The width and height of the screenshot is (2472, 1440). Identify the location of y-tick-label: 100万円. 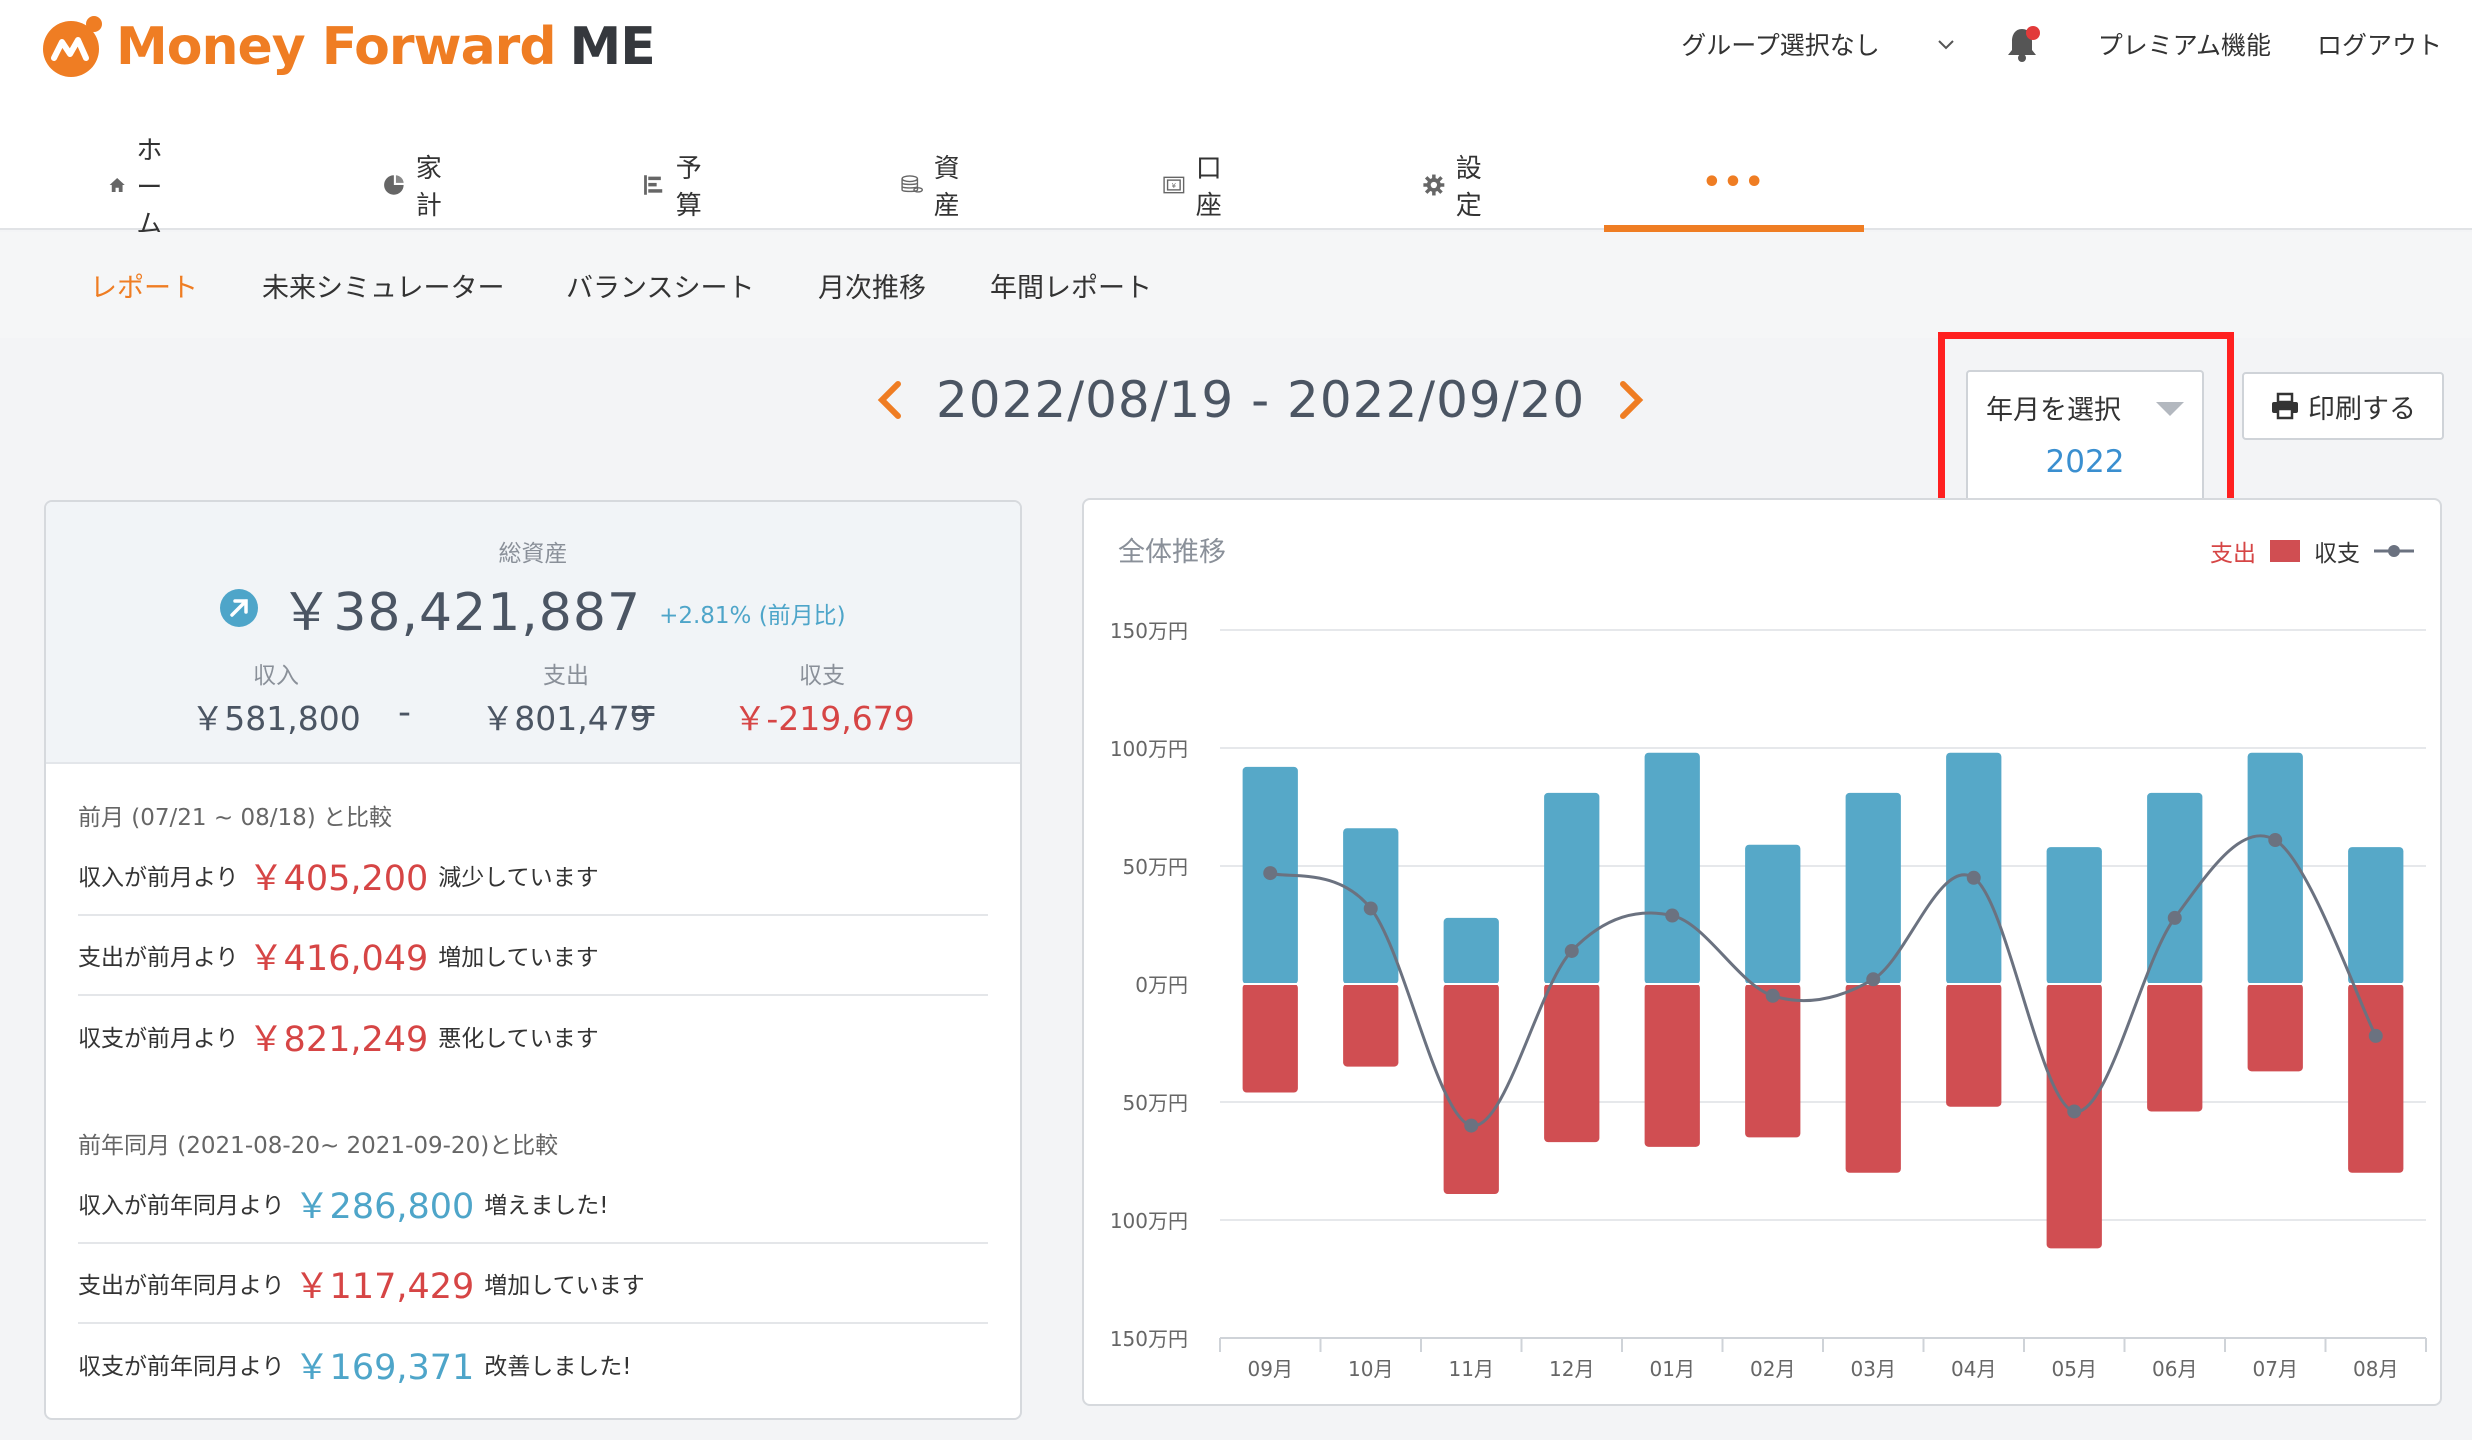
(1149, 749).